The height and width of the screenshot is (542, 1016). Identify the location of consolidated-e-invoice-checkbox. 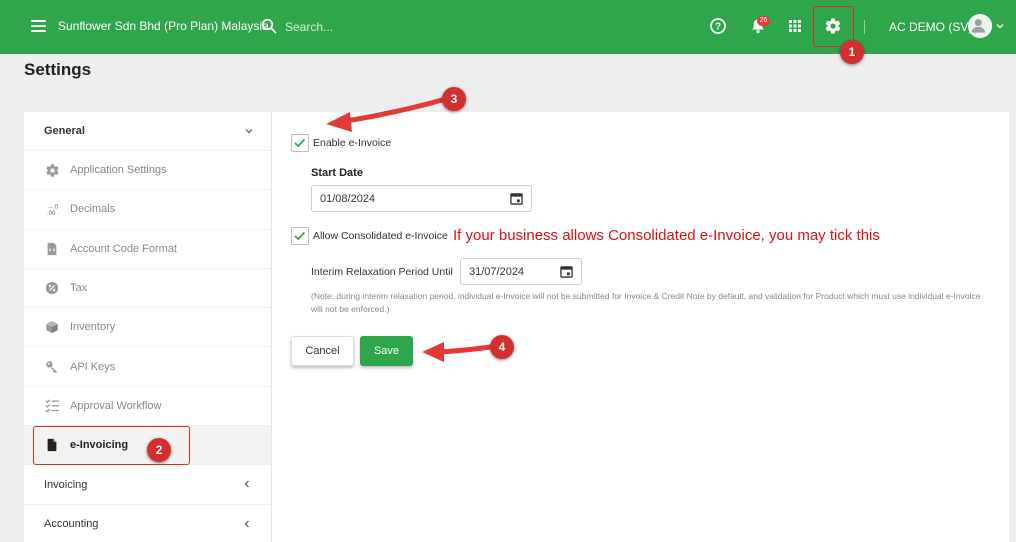
(300, 236).